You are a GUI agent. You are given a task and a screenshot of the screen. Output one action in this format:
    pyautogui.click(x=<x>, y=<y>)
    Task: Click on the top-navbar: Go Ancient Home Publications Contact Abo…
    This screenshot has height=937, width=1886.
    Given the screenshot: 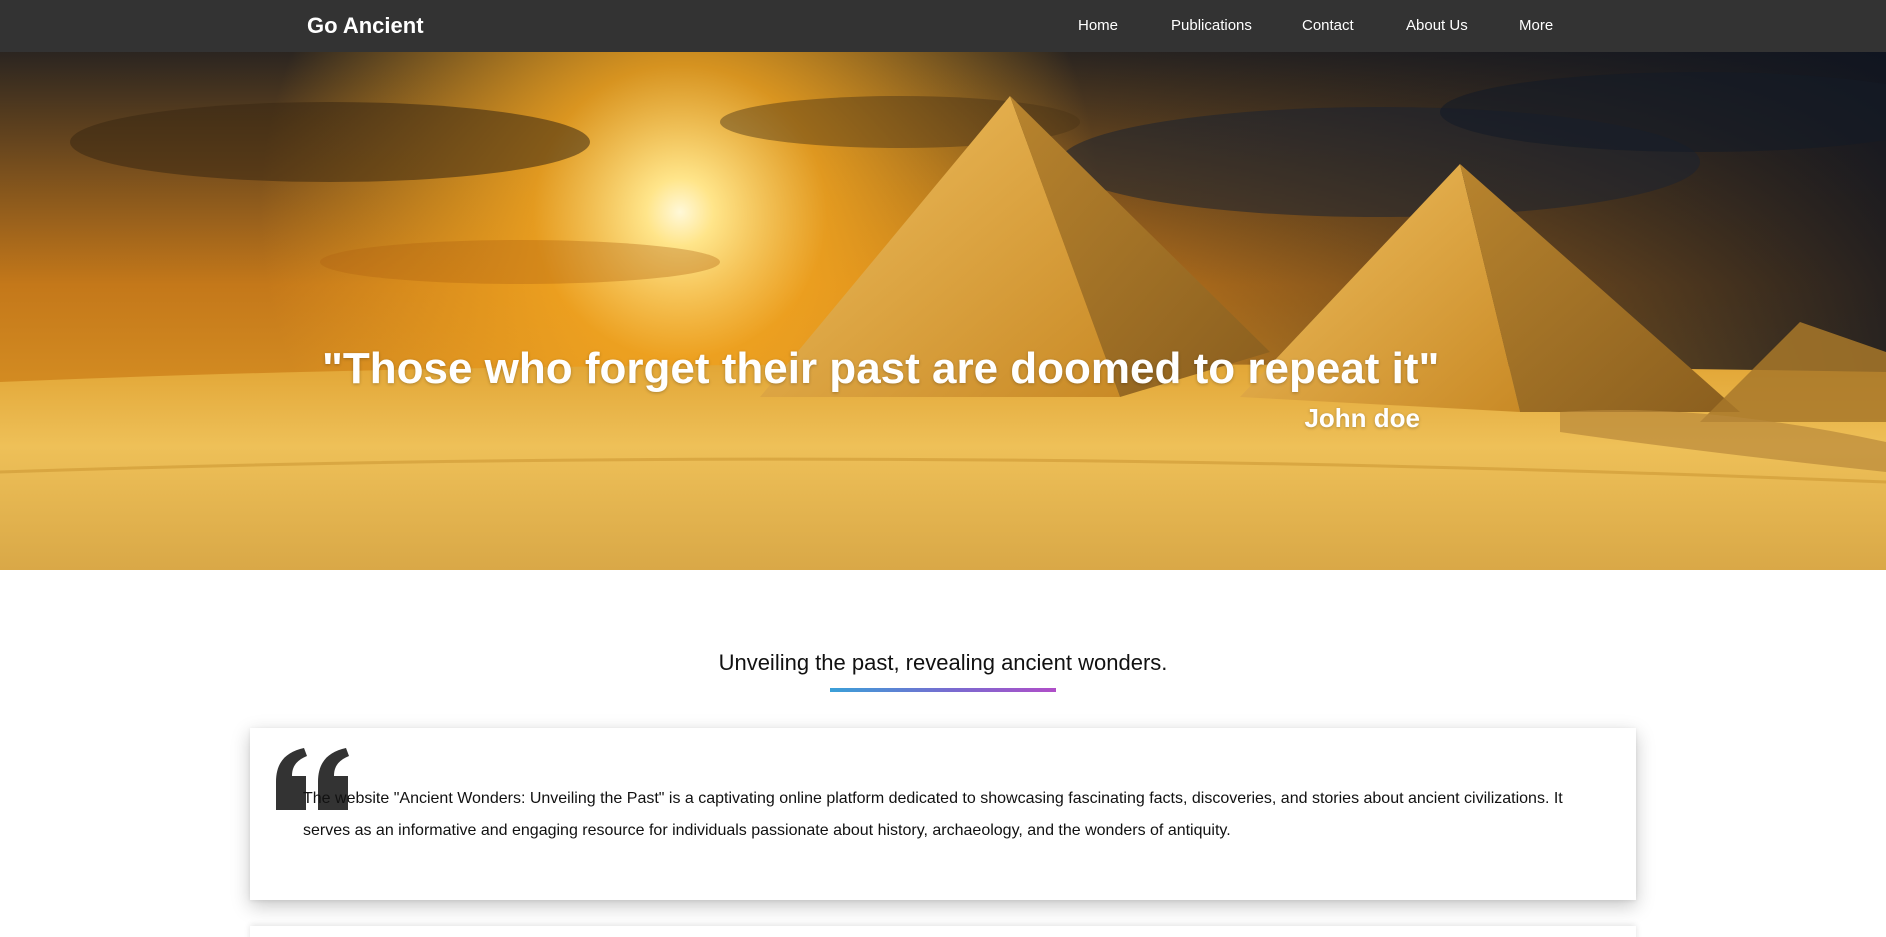 What is the action you would take?
    pyautogui.click(x=943, y=26)
    